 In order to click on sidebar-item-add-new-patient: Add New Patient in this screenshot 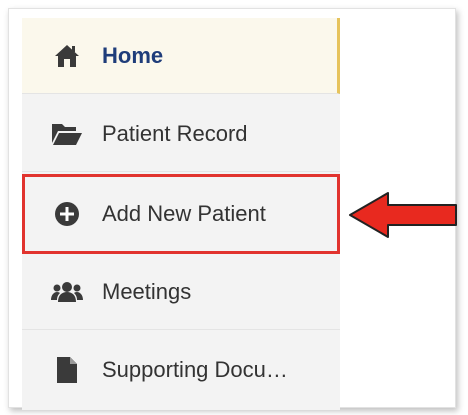, I will do `click(181, 214)`.